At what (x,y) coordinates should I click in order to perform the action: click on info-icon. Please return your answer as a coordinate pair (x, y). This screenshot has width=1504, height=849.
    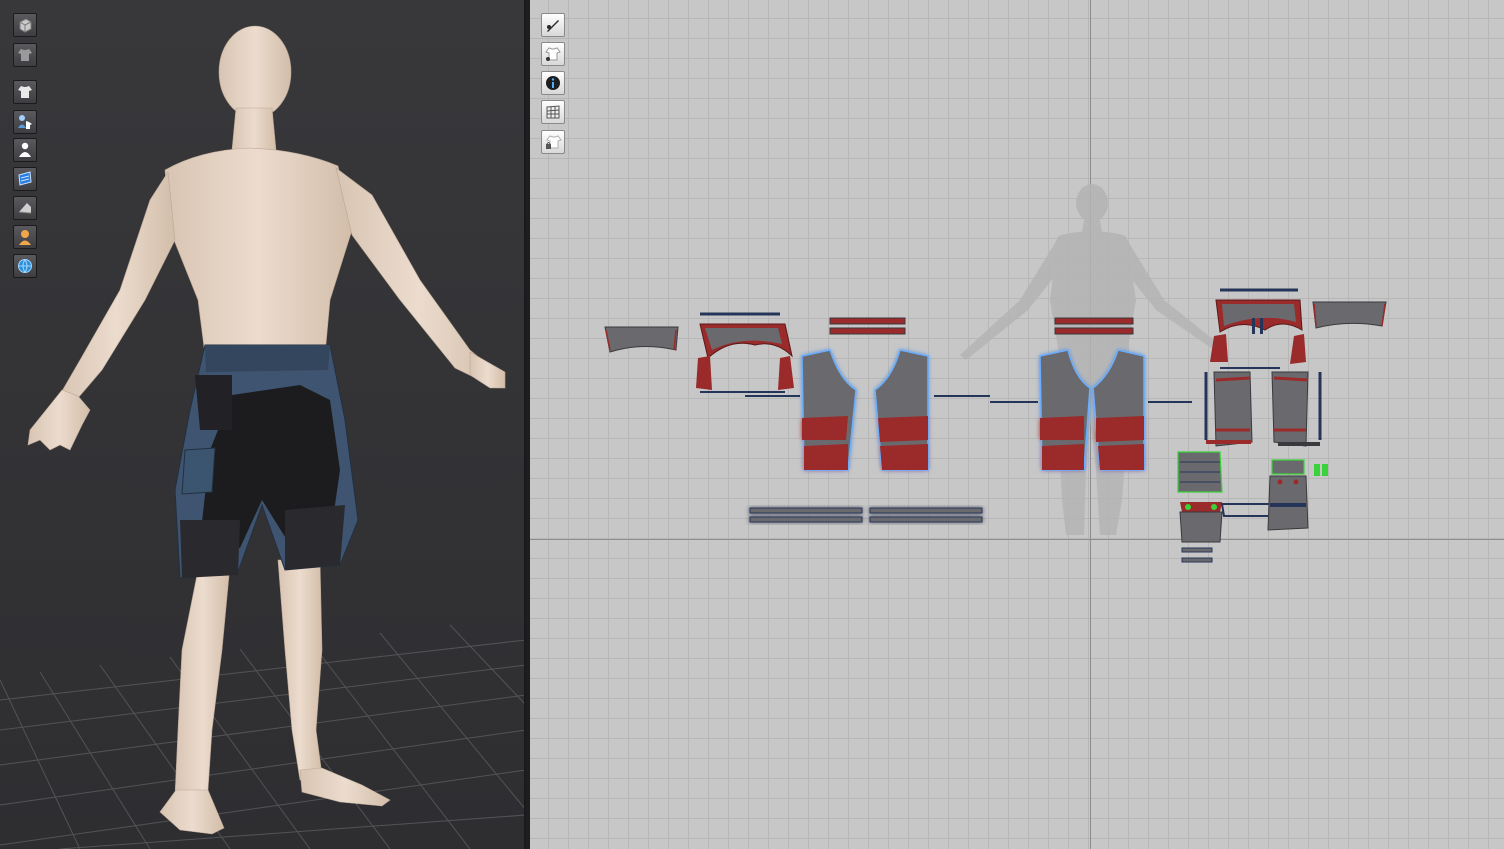
    Looking at the image, I should click on (553, 83).